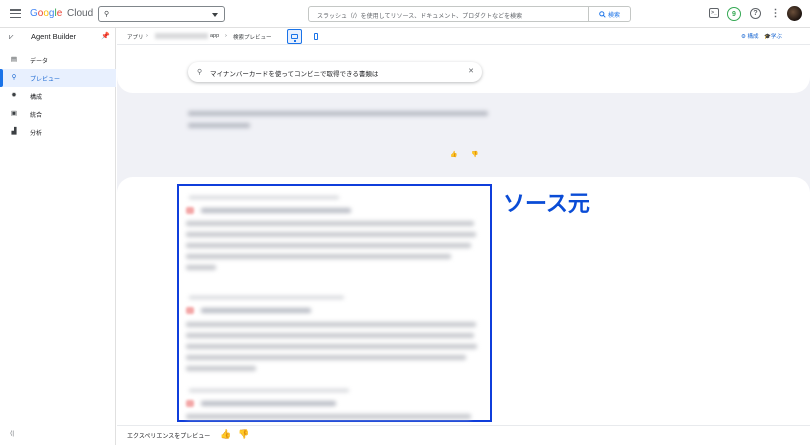  Describe the element at coordinates (107, 14) in the screenshot. I see `hub-icon: ⚲` at that location.